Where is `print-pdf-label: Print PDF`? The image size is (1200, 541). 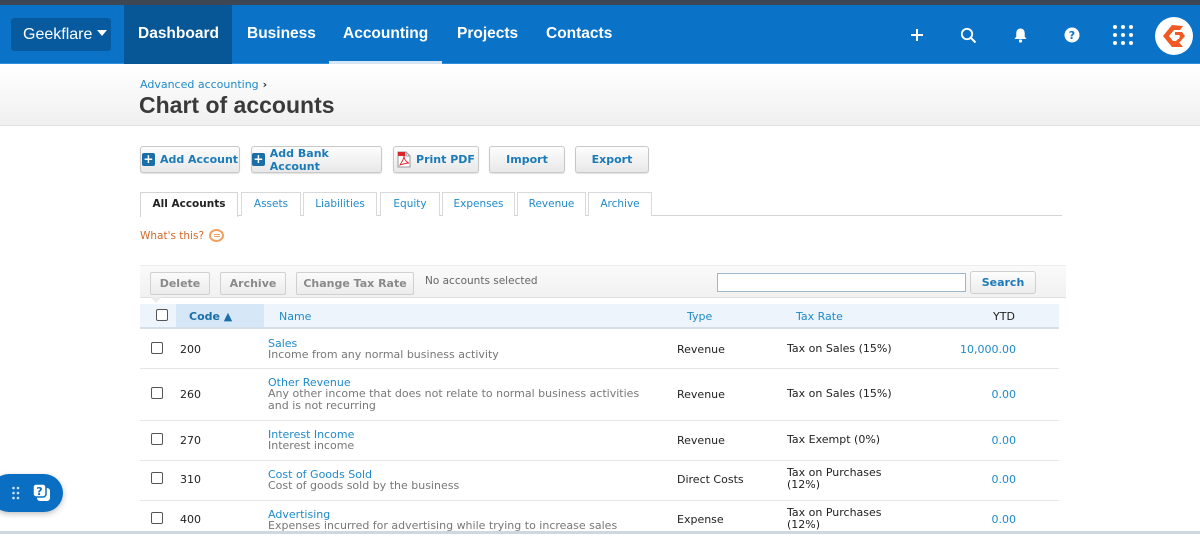 print-pdf-label: Print PDF is located at coordinates (445, 159).